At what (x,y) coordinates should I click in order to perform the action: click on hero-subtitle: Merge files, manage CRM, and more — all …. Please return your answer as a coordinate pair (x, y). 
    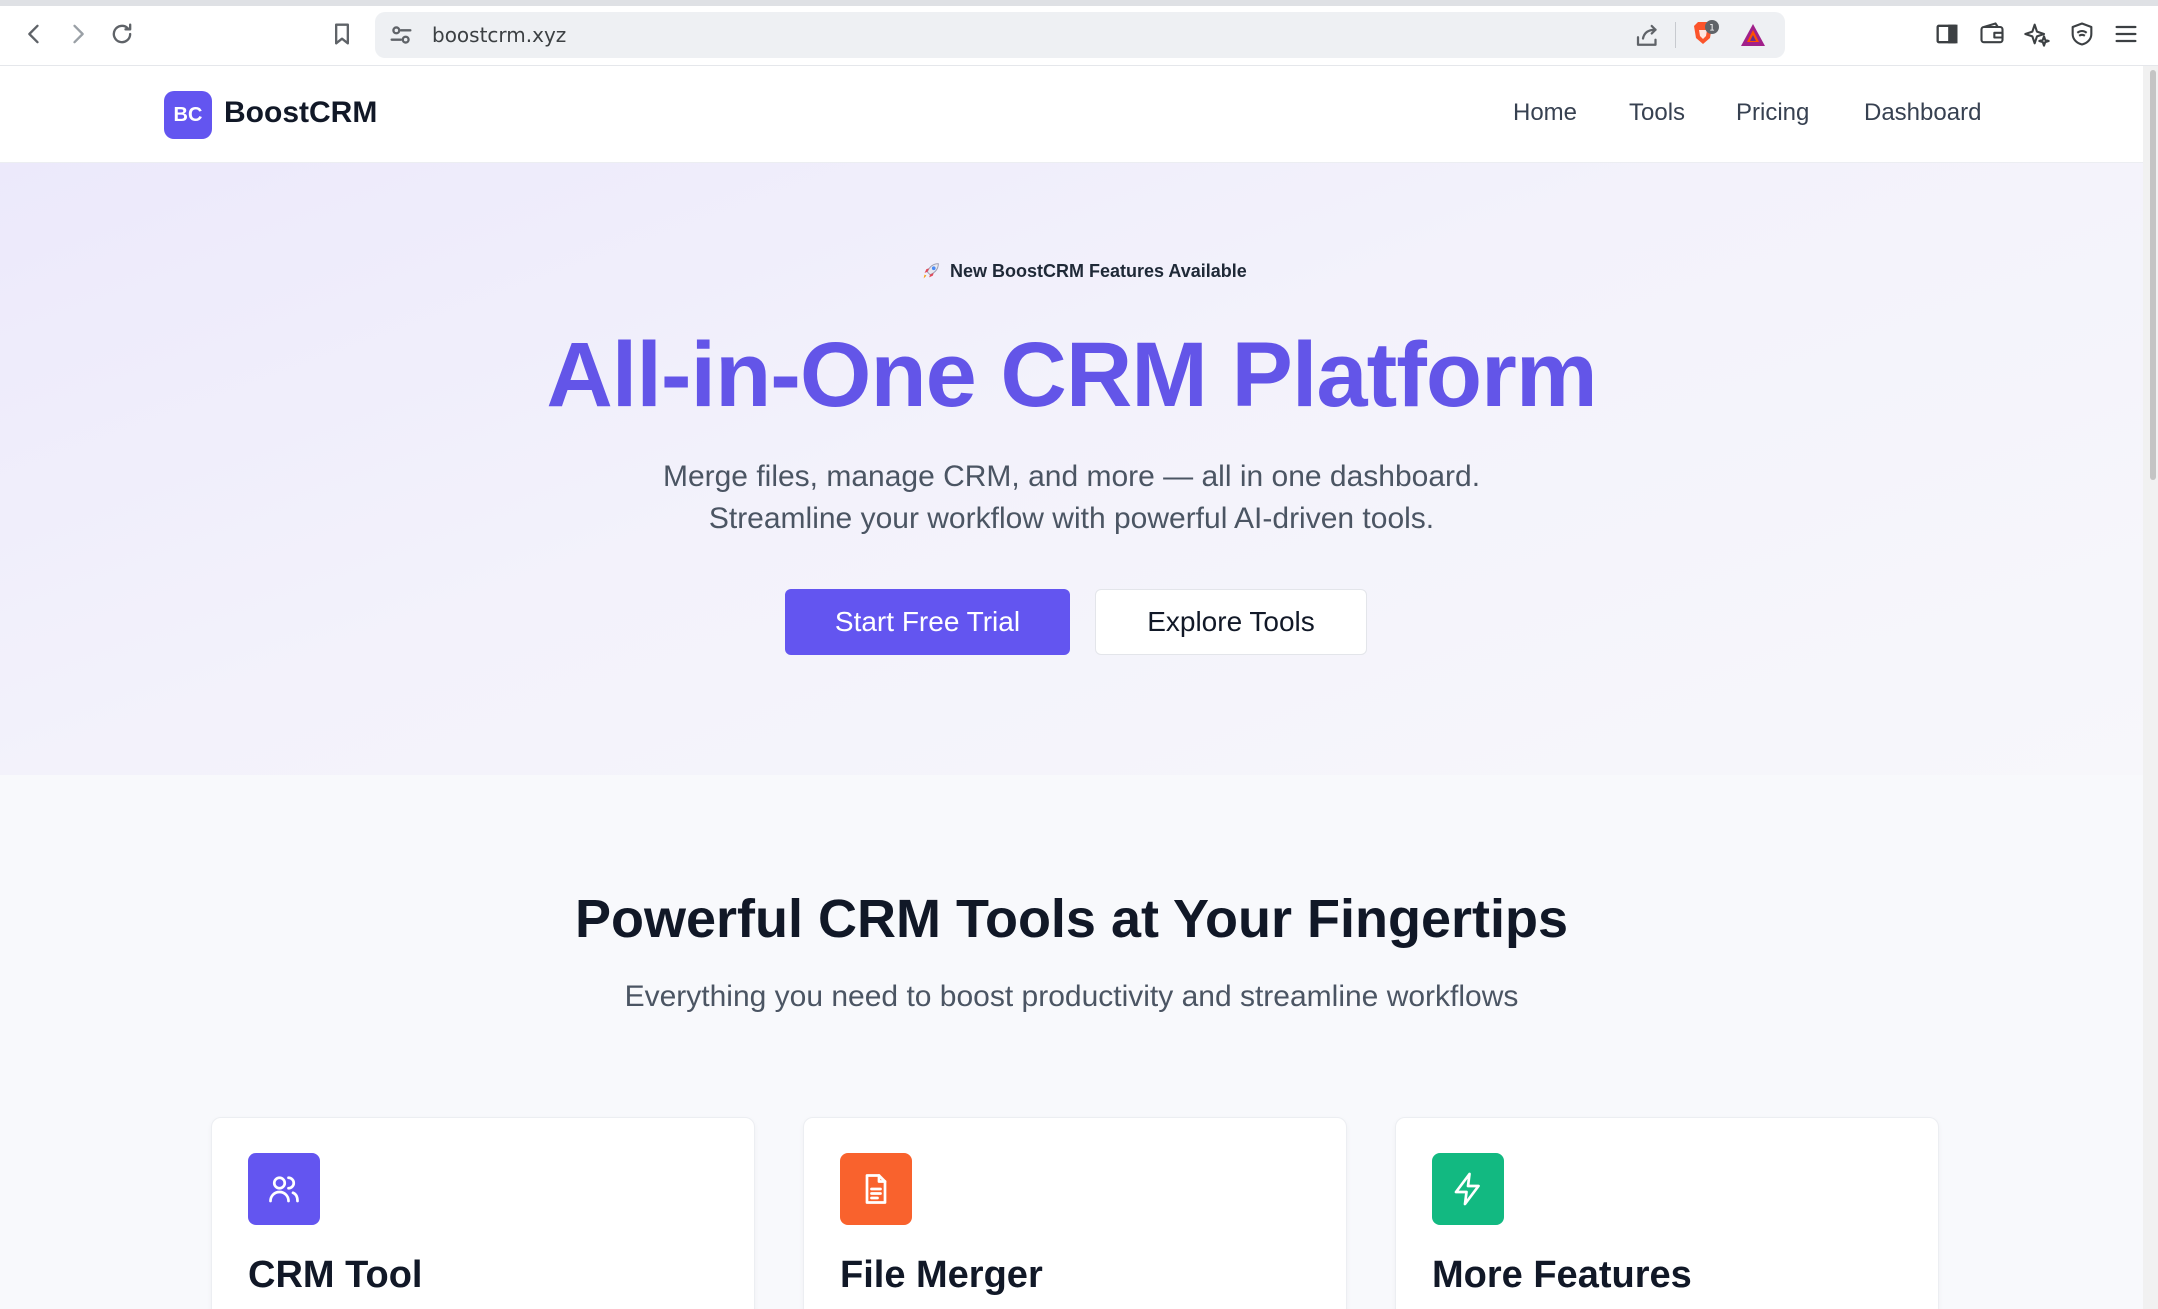
    Looking at the image, I should click on (1071, 498).